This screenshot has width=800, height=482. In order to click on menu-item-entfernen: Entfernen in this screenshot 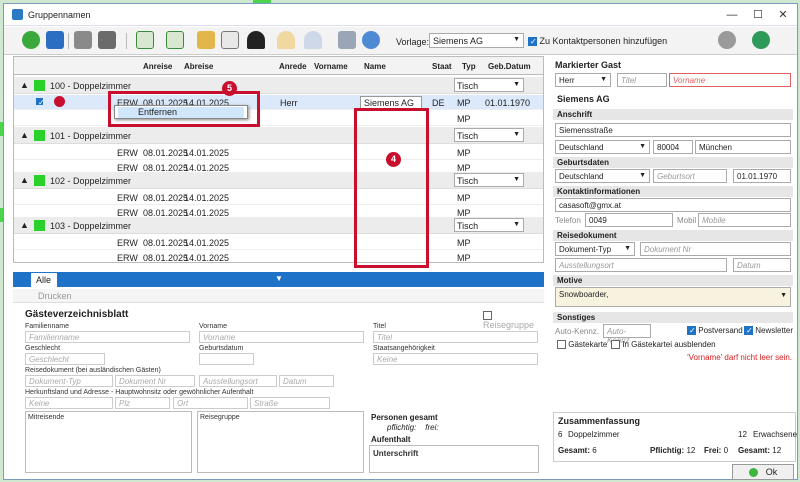, I will do `click(181, 112)`.